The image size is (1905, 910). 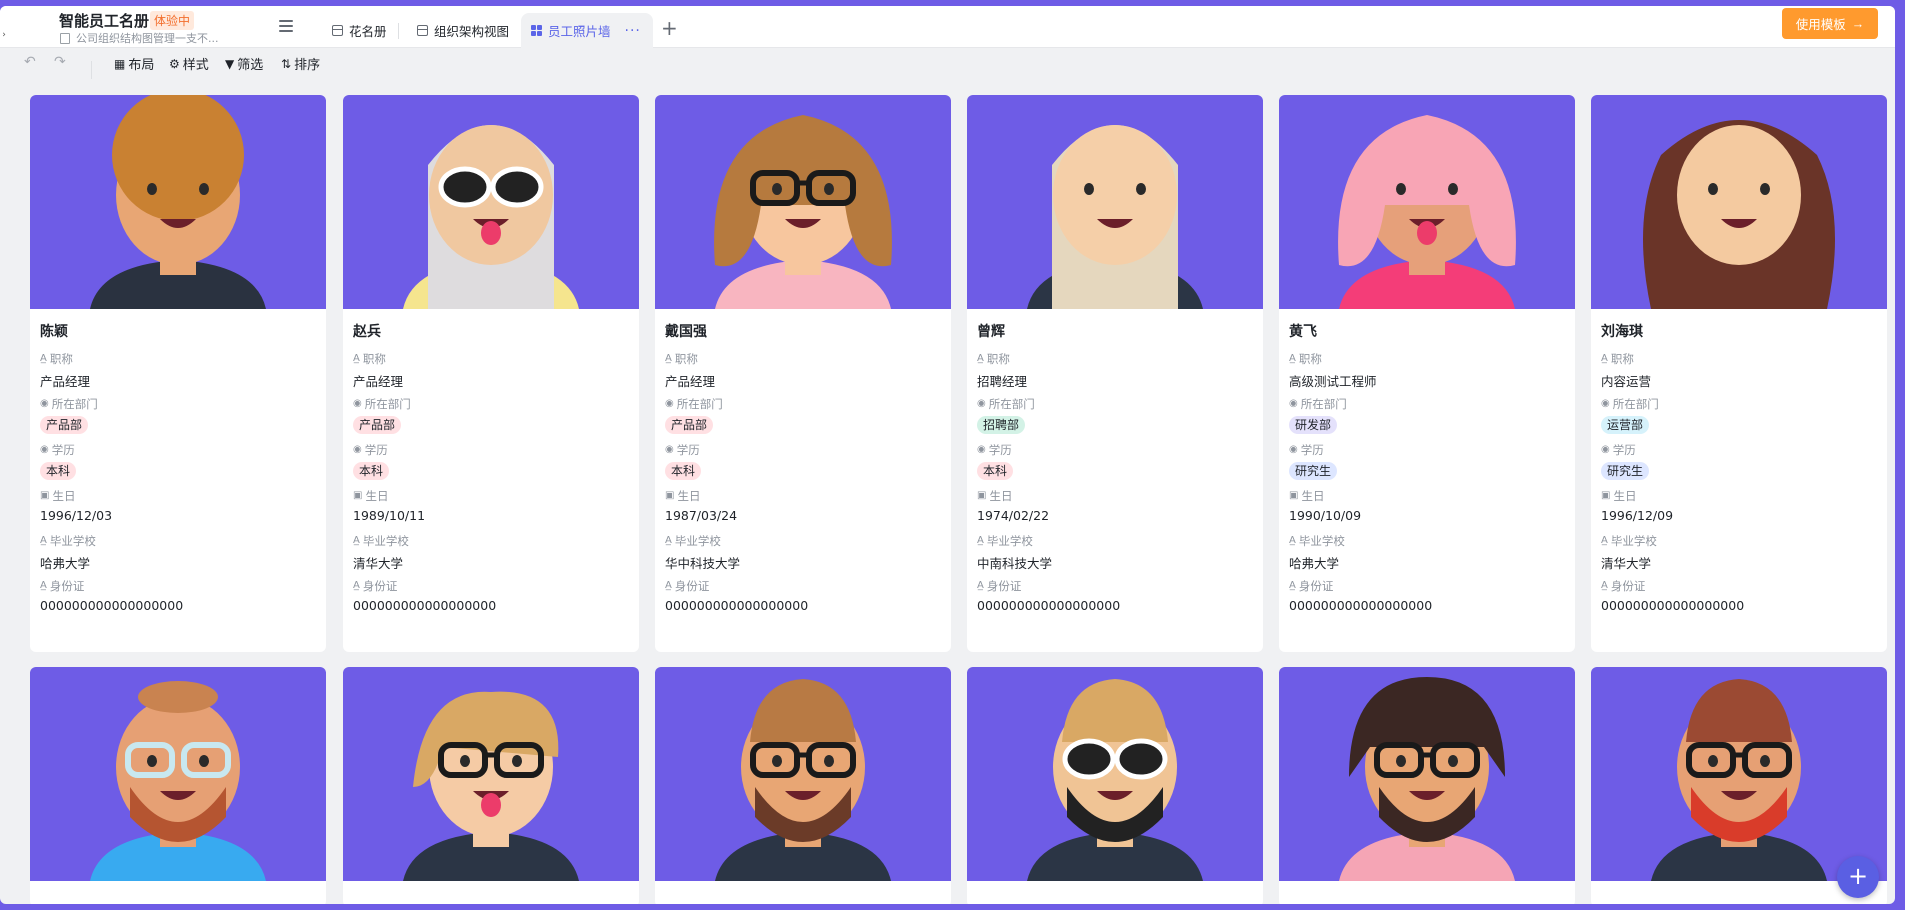 I want to click on add-tab-button: +, so click(x=669, y=28).